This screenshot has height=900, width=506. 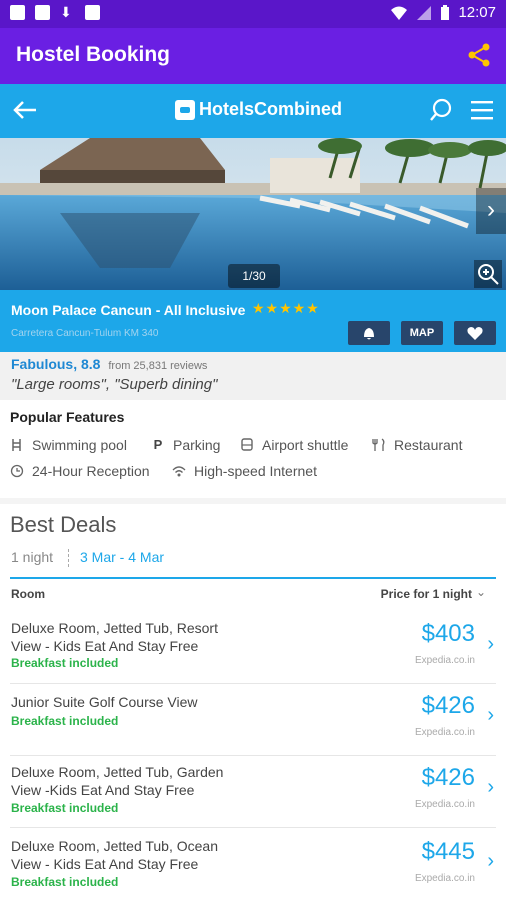 I want to click on feature-restaurant: Restaurant, so click(x=417, y=445).